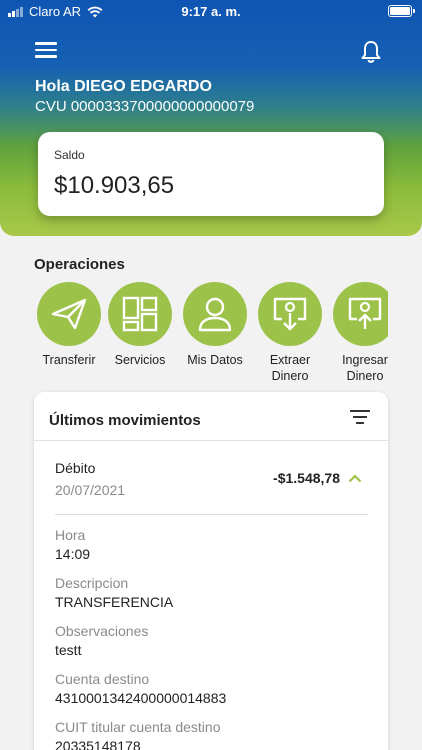  I want to click on transaction-date: 20/07/2021, so click(90, 490).